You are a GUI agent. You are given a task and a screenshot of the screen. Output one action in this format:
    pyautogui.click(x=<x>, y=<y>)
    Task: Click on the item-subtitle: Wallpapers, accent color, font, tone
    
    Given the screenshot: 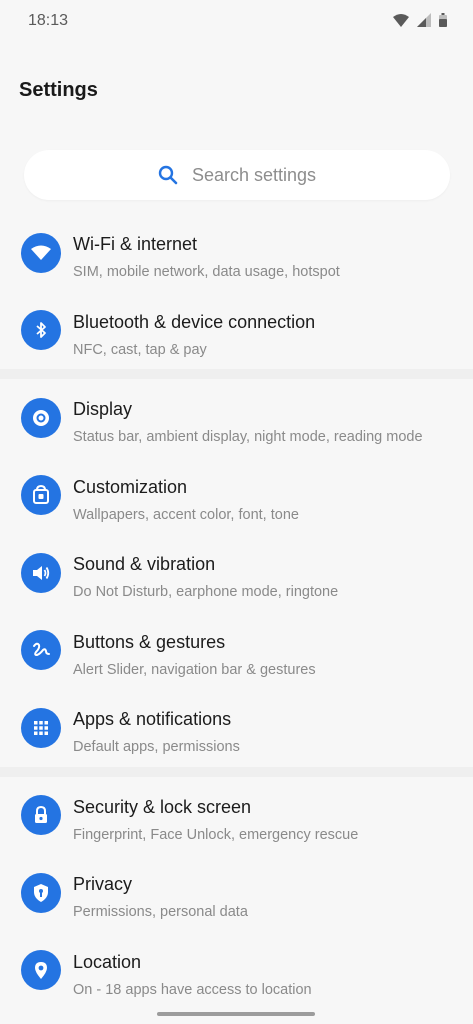 What is the action you would take?
    pyautogui.click(x=186, y=514)
    